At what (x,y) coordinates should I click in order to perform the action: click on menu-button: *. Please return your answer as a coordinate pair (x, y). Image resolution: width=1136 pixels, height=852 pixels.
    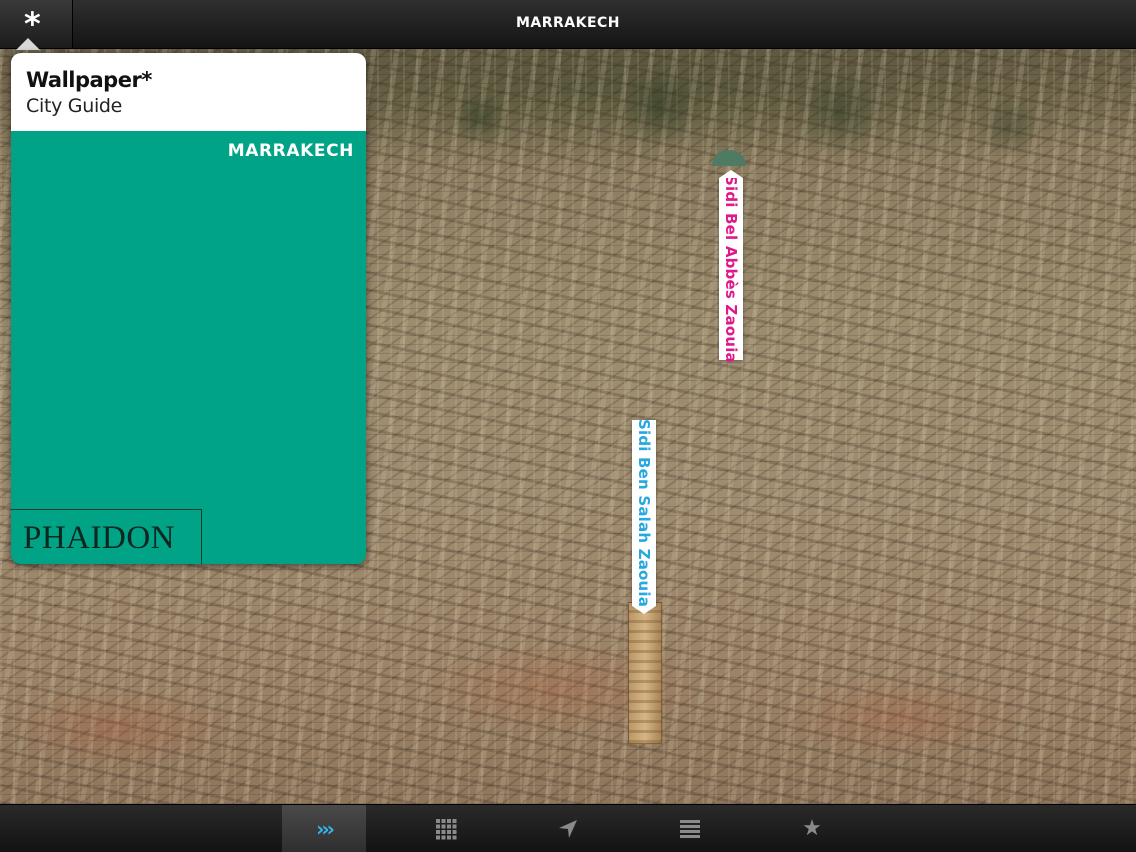
    Looking at the image, I should click on (36, 25).